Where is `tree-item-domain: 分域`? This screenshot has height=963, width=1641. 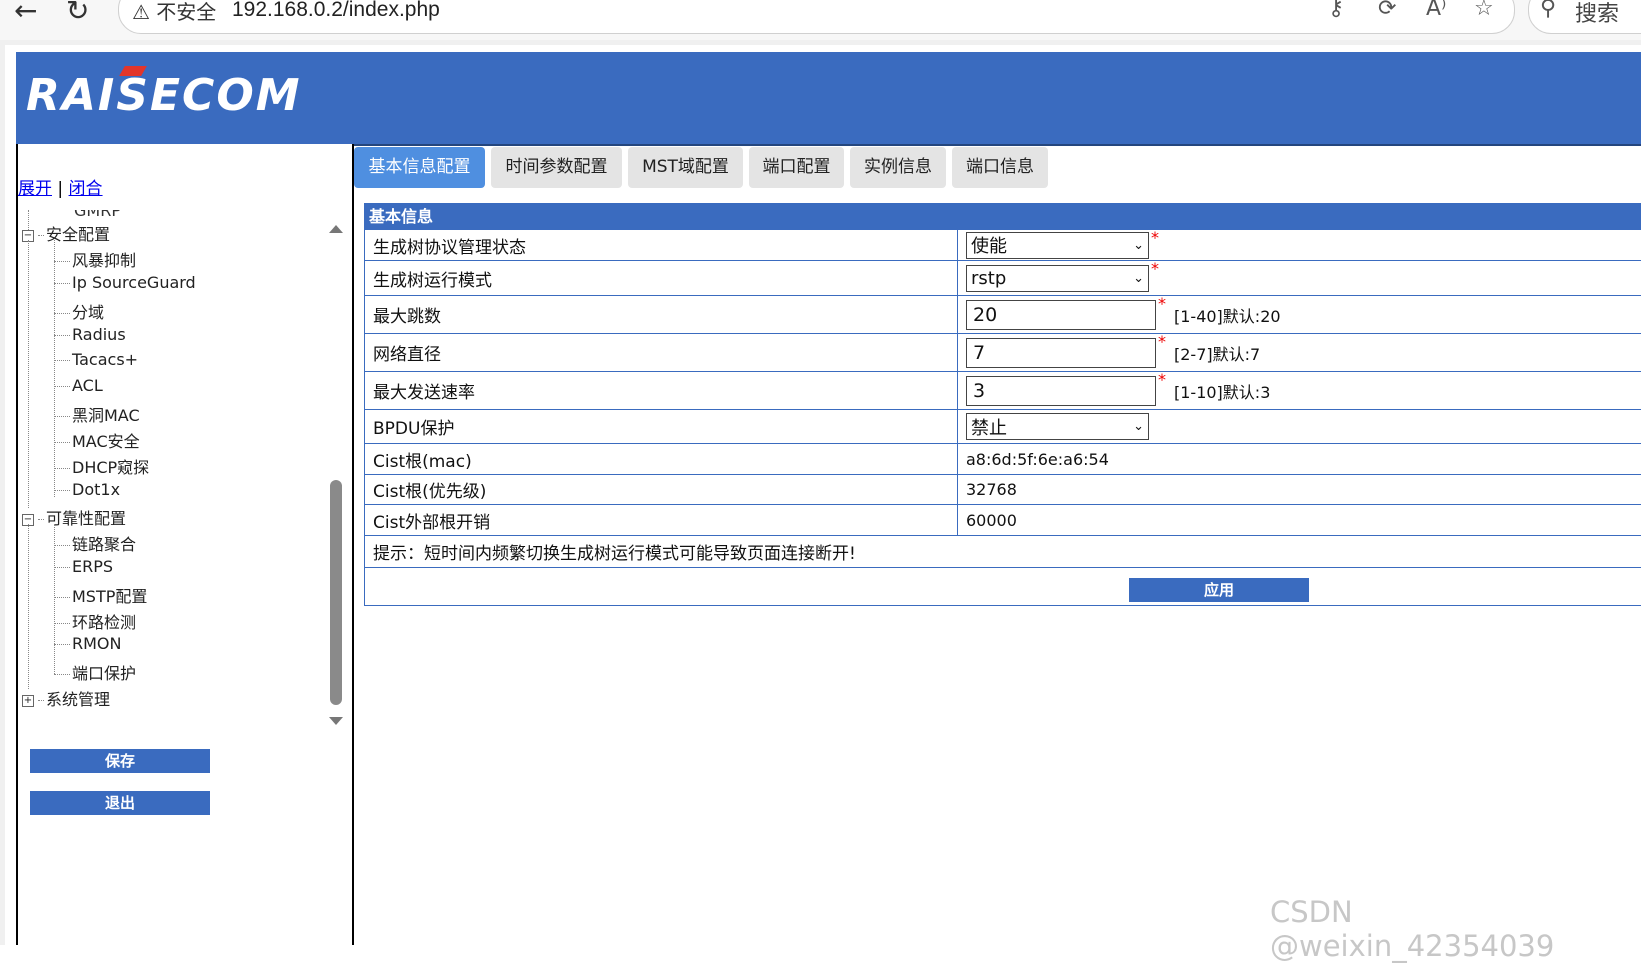 tree-item-domain: 分域 is located at coordinates (79, 311).